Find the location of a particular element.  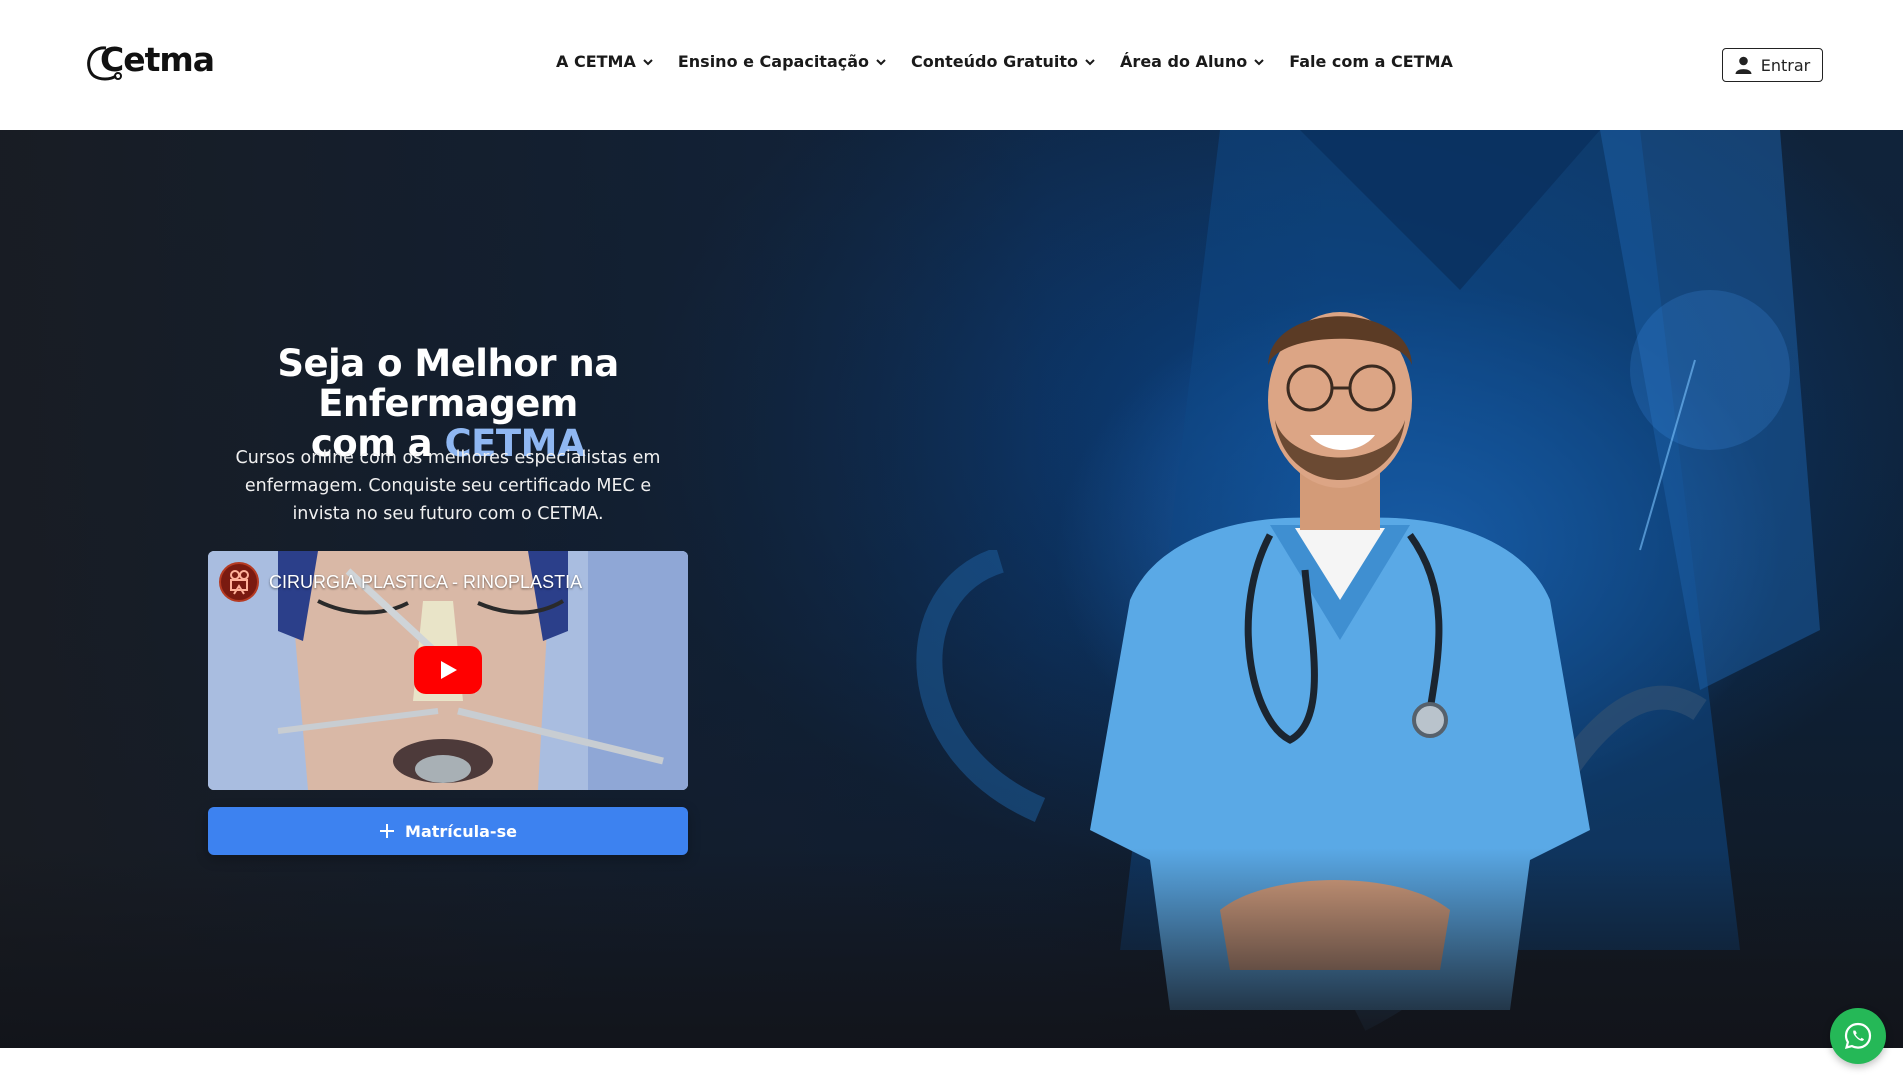

nav-label: Fale com a CETMA is located at coordinates (1371, 61).